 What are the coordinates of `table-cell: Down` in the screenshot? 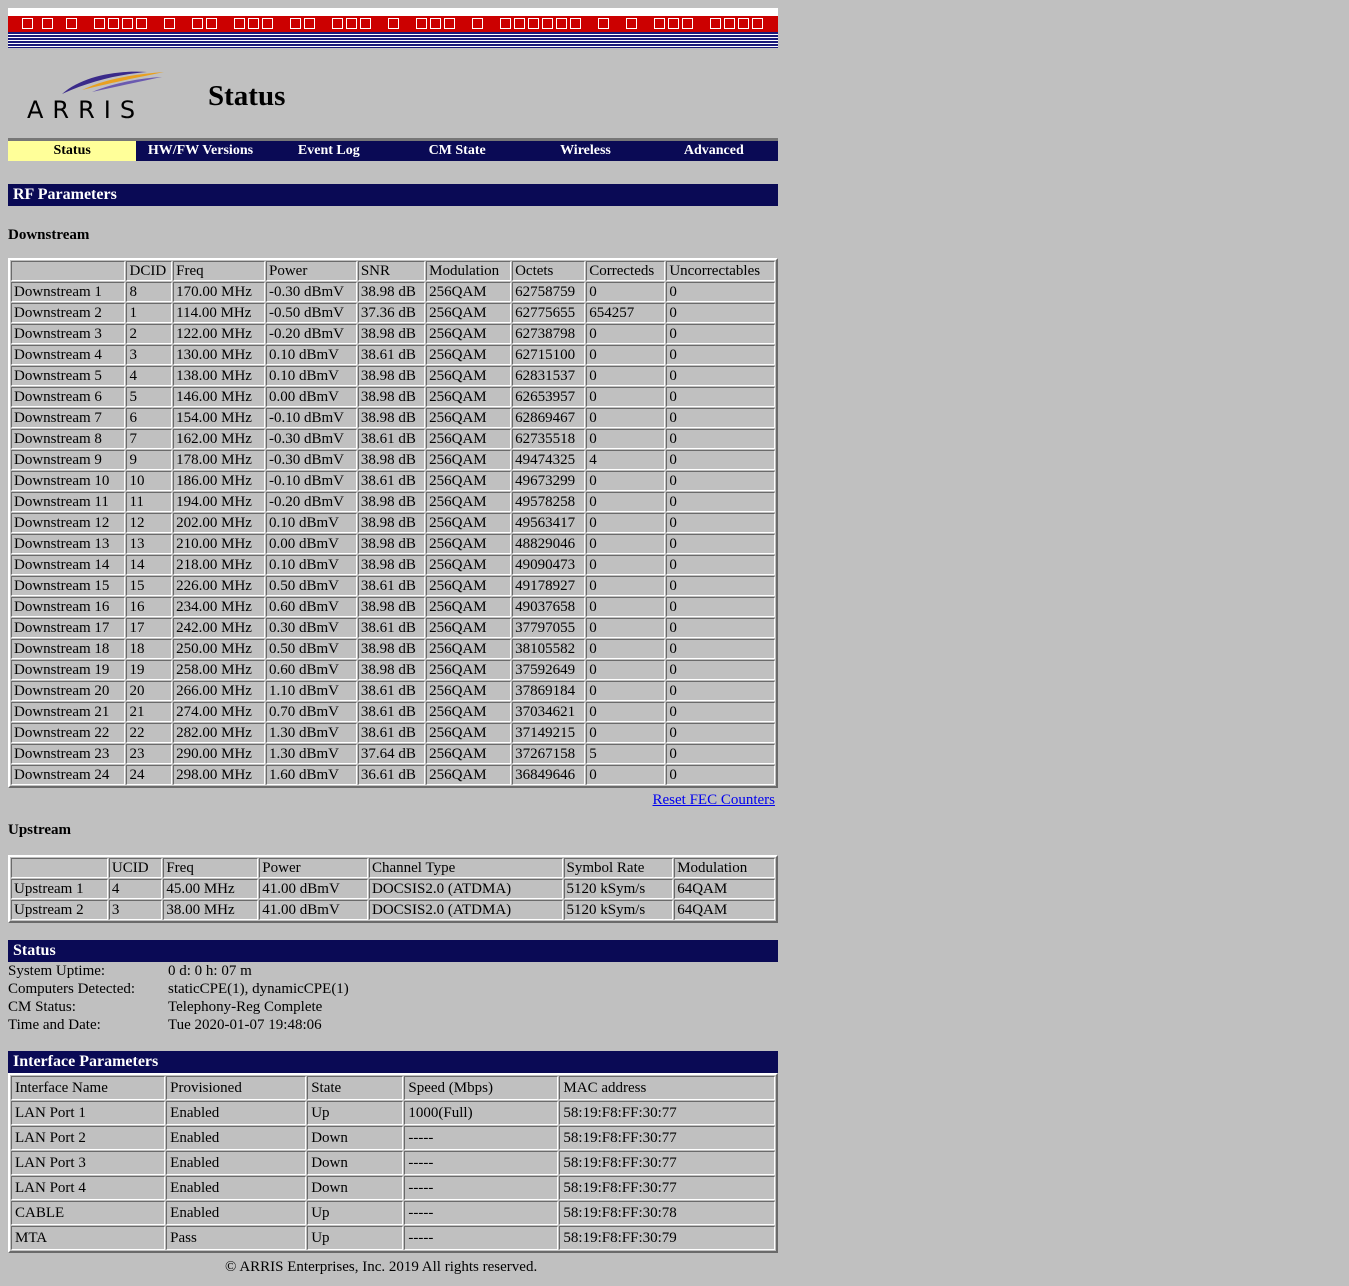 It's located at (355, 1188).